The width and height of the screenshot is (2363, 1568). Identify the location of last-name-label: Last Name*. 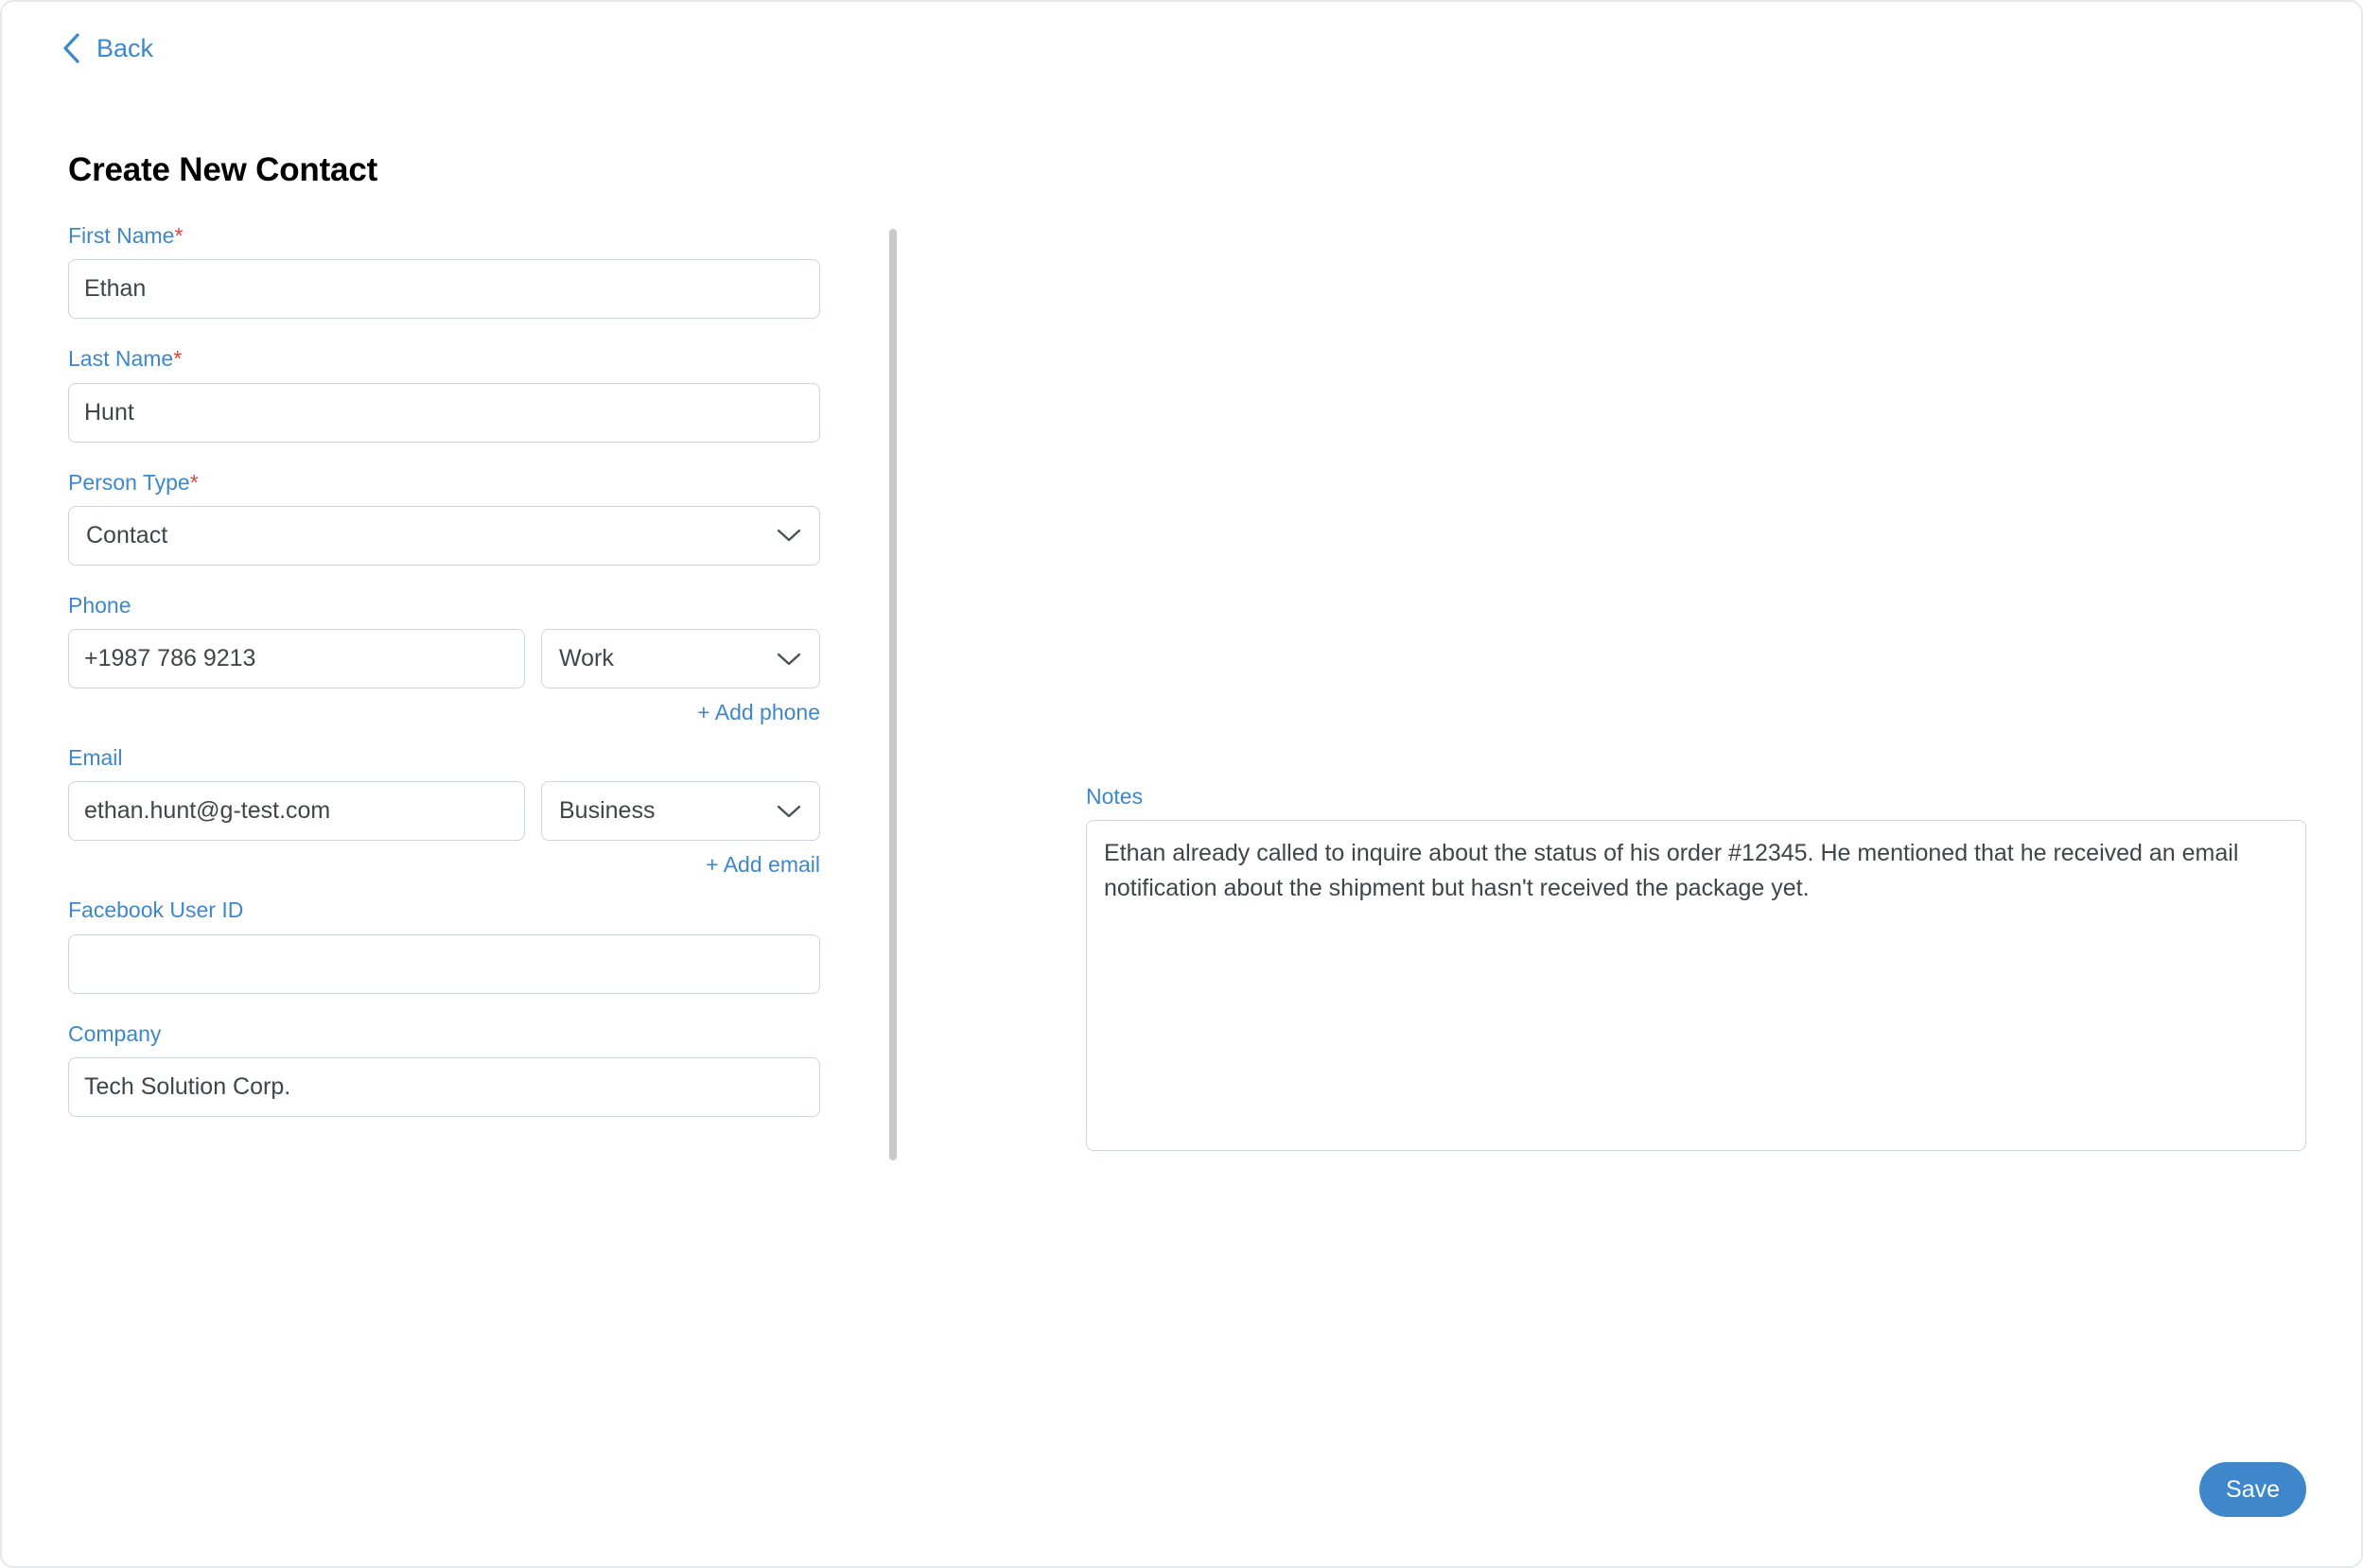
(444, 359).